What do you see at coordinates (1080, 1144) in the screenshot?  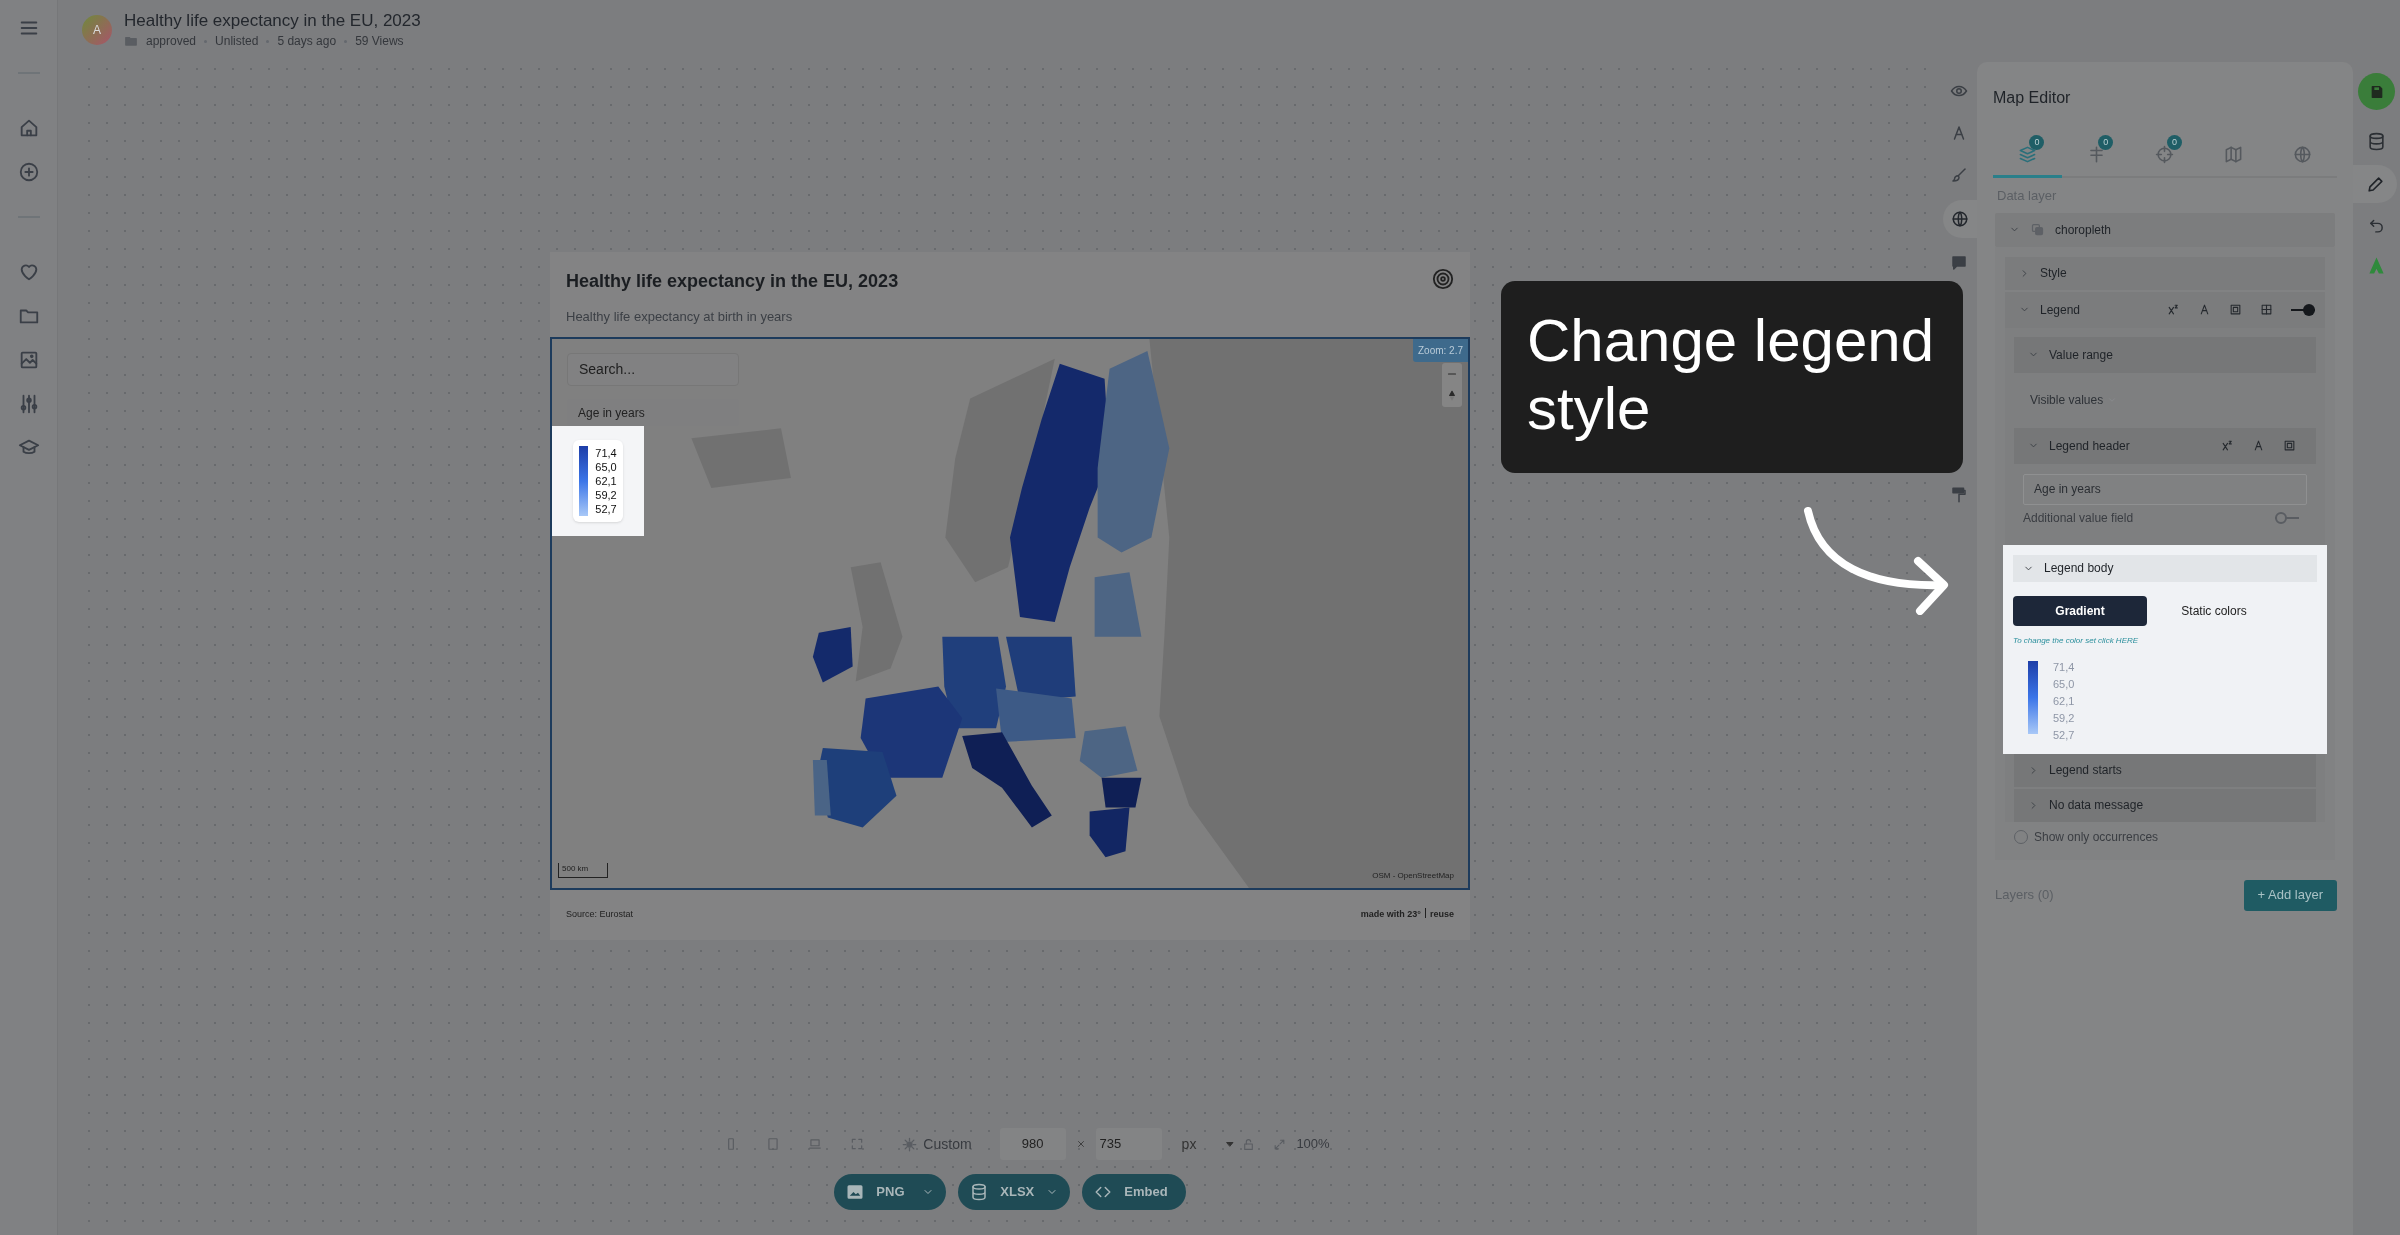 I see `multiply-icon` at bounding box center [1080, 1144].